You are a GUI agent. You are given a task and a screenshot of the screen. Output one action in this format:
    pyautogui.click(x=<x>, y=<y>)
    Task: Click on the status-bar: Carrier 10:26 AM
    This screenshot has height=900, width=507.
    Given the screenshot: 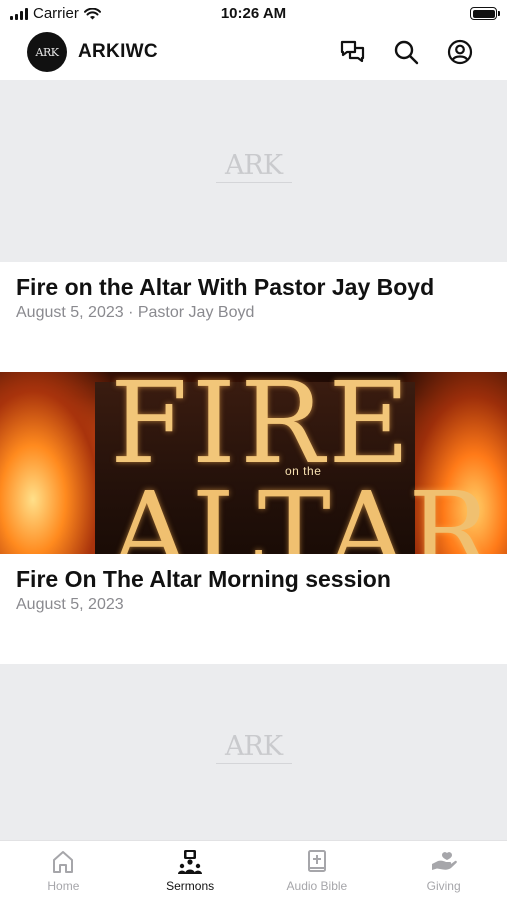 What is the action you would take?
    pyautogui.click(x=253, y=14)
    